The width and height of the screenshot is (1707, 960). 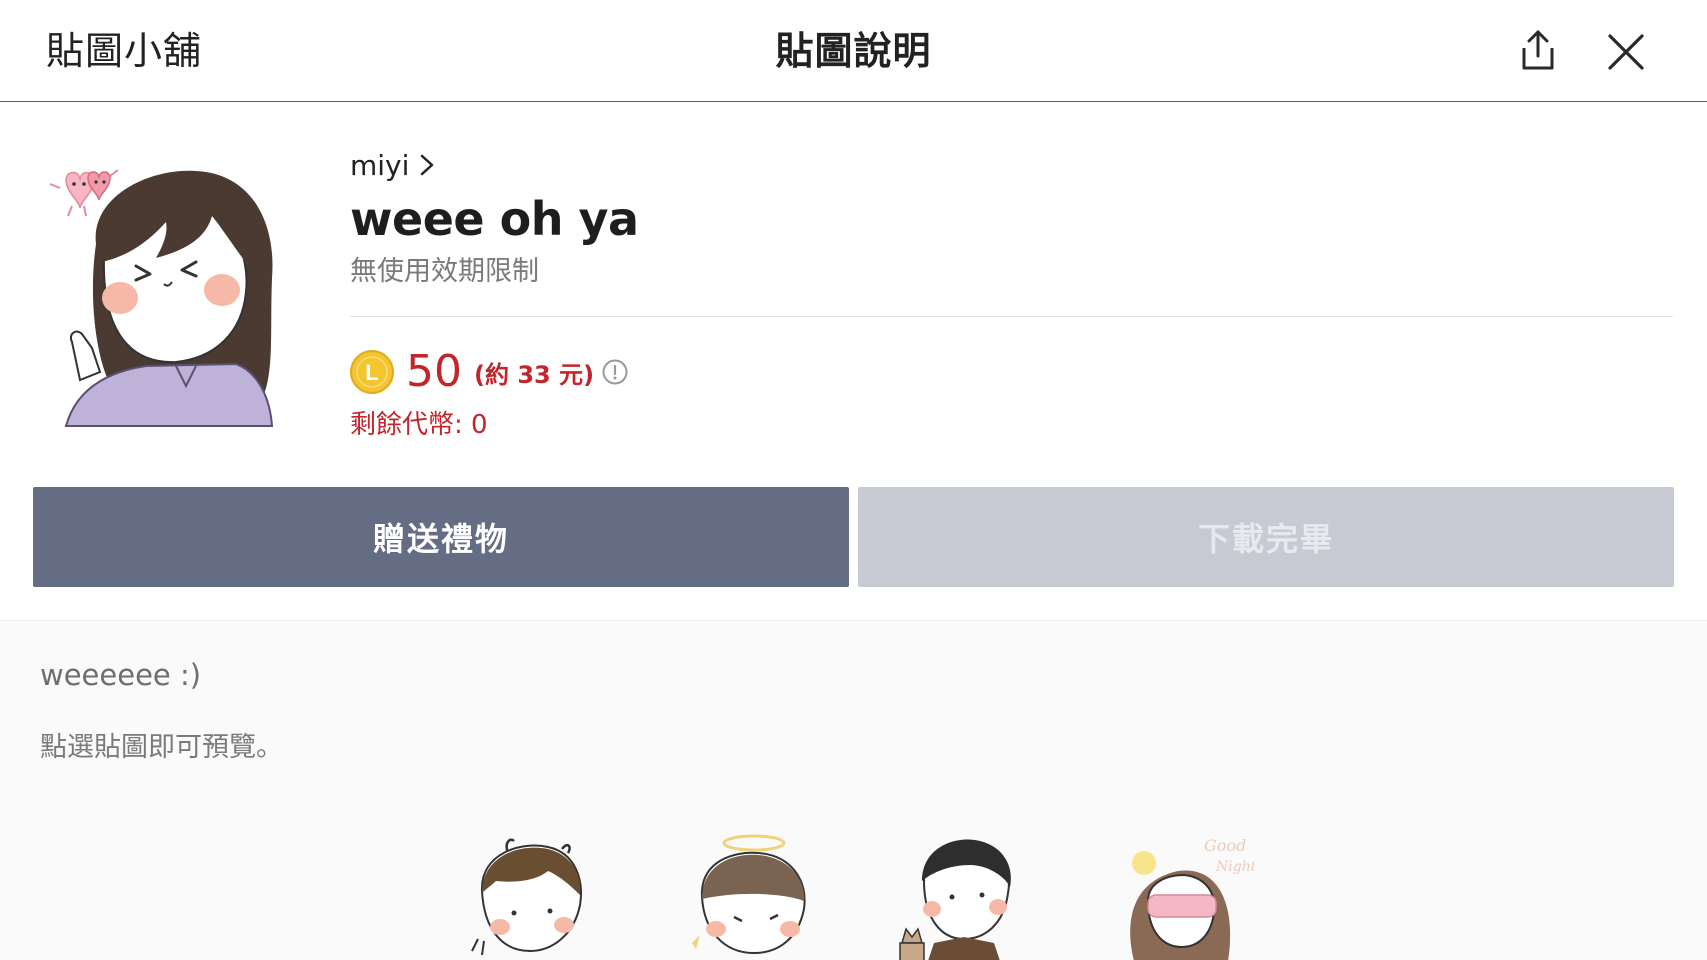 What do you see at coordinates (1538, 50) in the screenshot?
I see `share-icon` at bounding box center [1538, 50].